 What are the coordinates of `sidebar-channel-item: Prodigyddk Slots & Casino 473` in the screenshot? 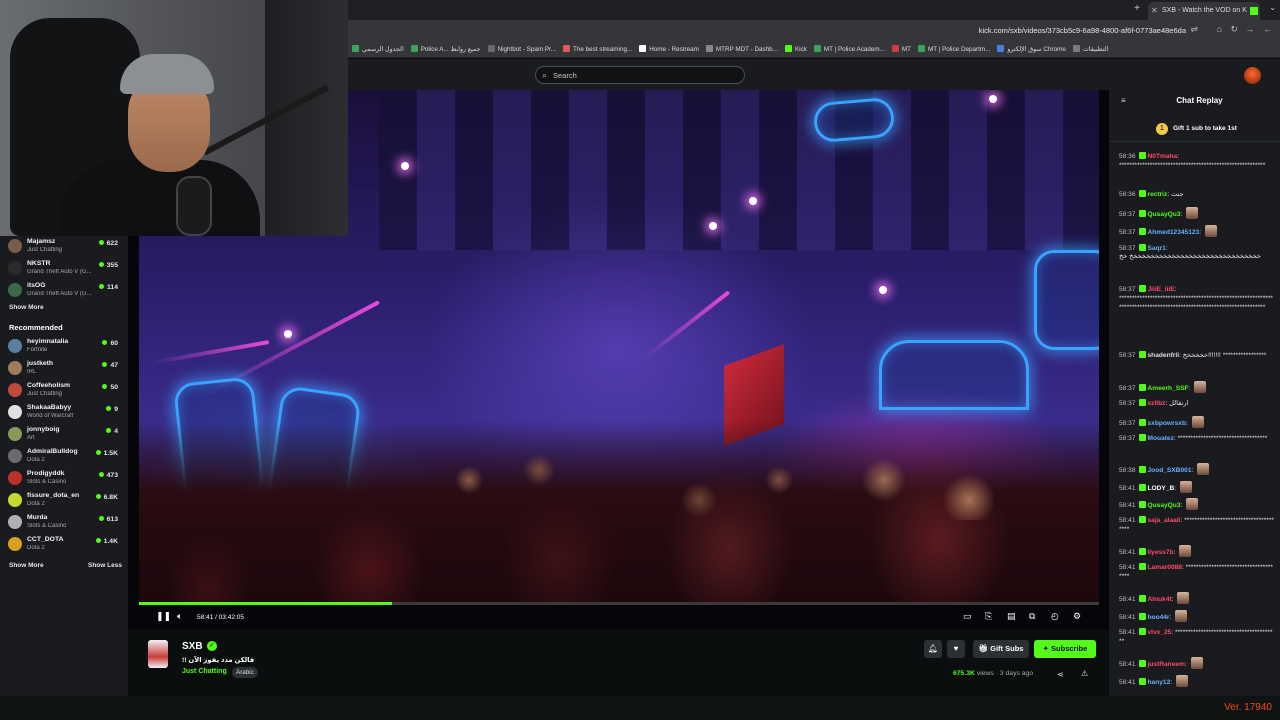 It's located at (64, 479).